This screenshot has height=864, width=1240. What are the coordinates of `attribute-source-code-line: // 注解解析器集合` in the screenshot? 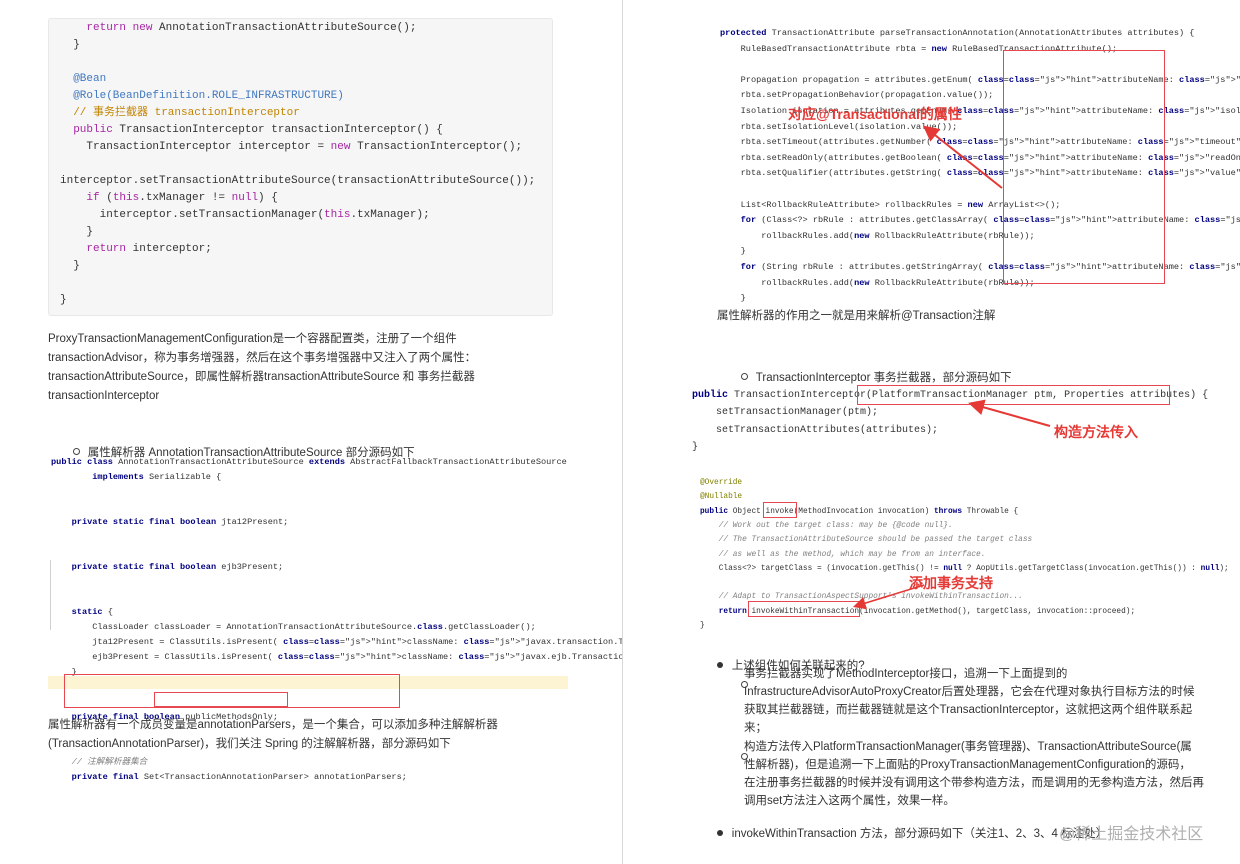 It's located at (99, 762).